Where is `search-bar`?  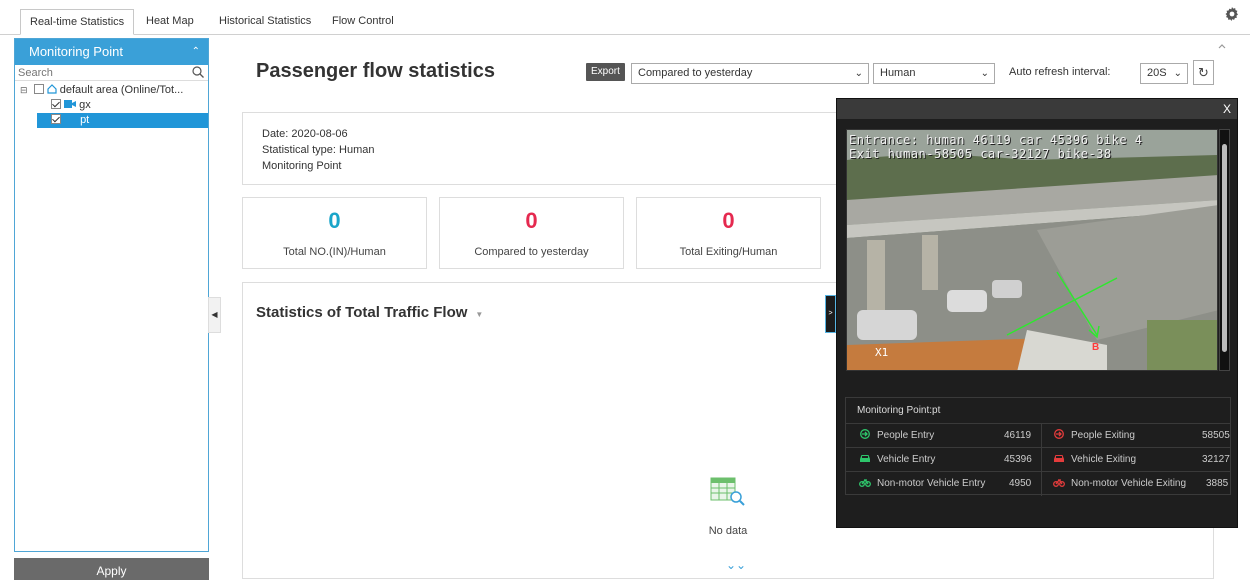
search-bar is located at coordinates (111, 73).